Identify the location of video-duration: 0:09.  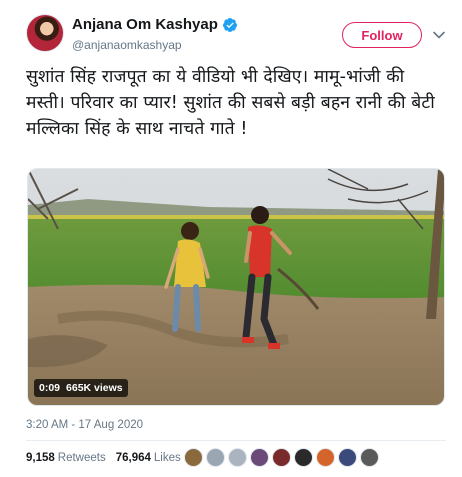
(50, 388).